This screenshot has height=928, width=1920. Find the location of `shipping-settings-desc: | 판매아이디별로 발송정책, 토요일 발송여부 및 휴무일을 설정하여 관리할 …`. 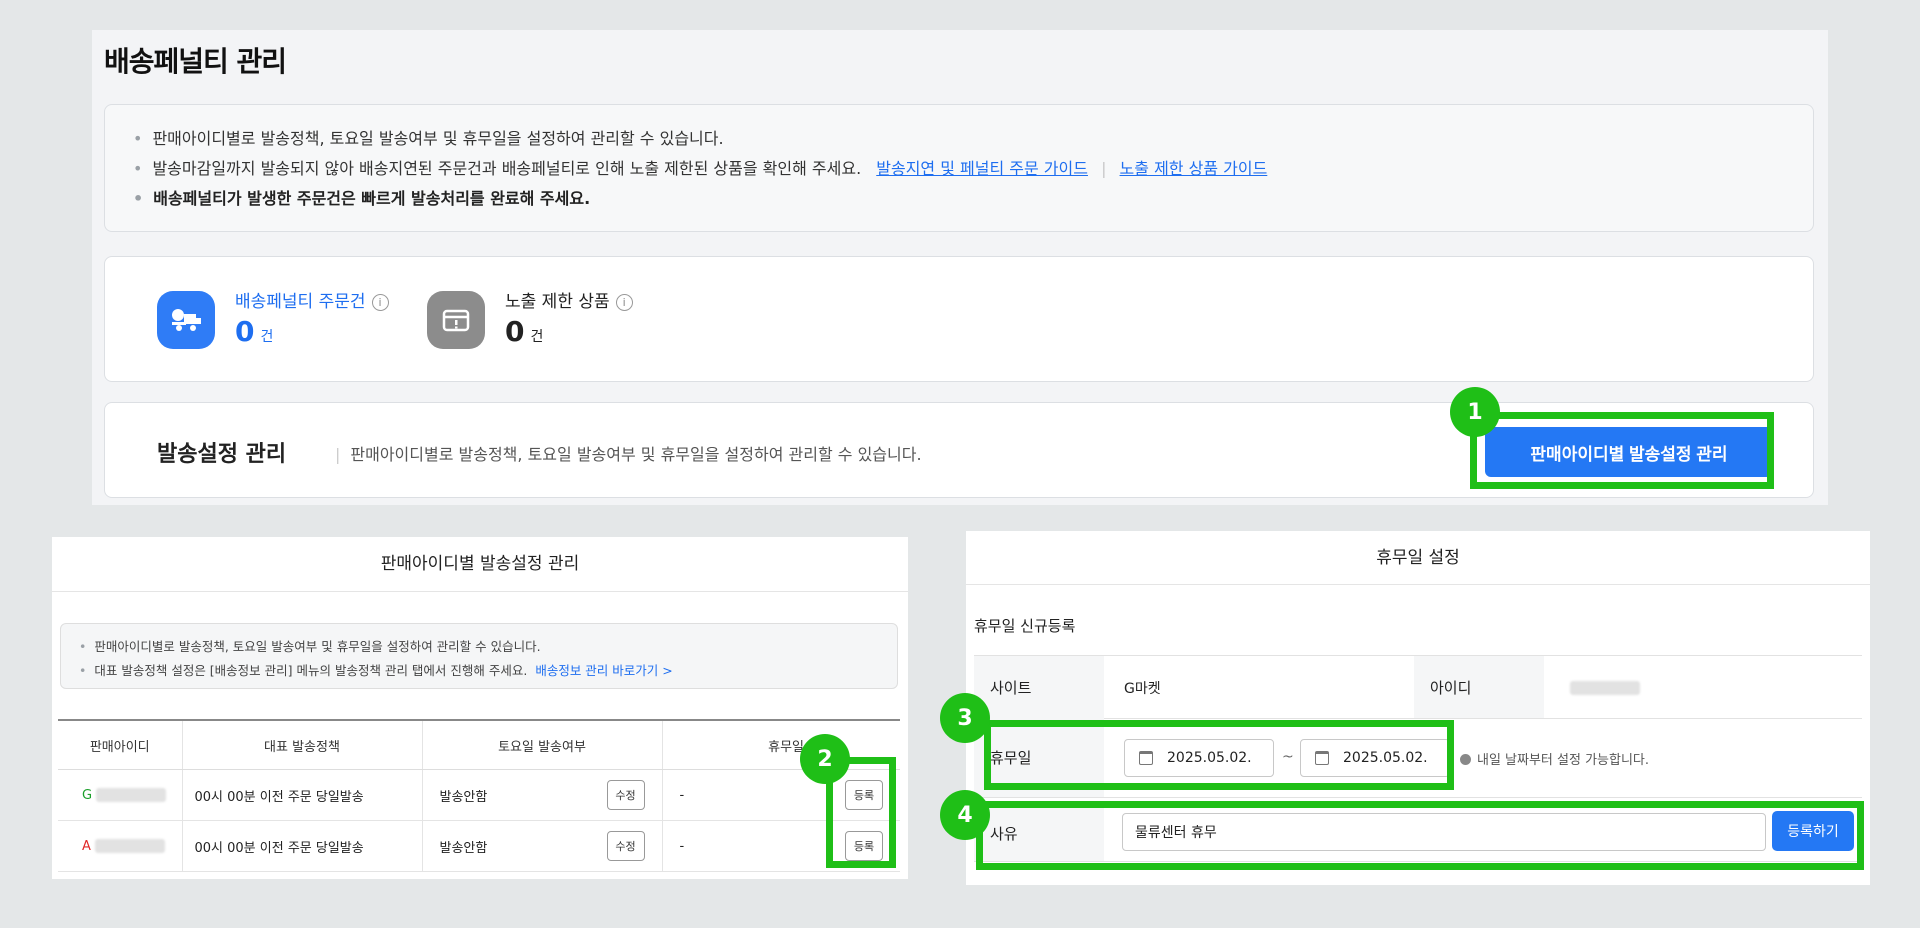

shipping-settings-desc: | 판매아이디별로 발송정책, 토요일 발송여부 및 휴무일을 설정하여 관리할 … is located at coordinates (628, 454).